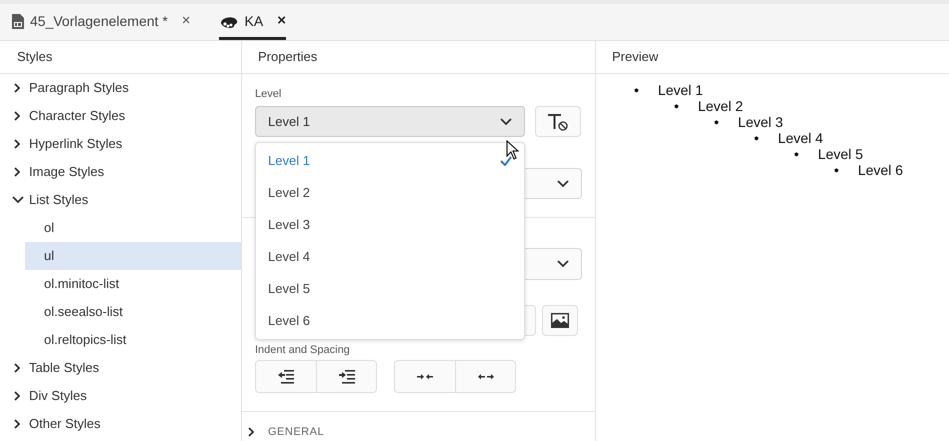 Image resolution: width=949 pixels, height=441 pixels. I want to click on menu-item: Level 1, so click(390, 161).